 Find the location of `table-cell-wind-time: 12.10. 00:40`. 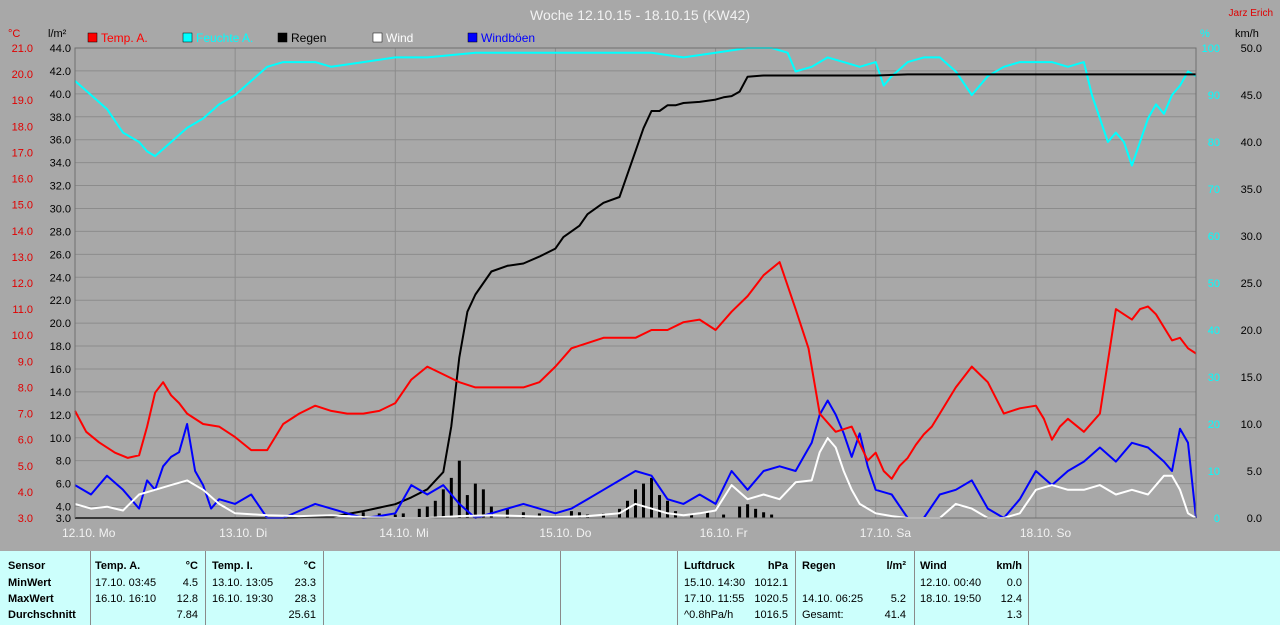

table-cell-wind-time: 12.10. 00:40 is located at coordinates (951, 583).